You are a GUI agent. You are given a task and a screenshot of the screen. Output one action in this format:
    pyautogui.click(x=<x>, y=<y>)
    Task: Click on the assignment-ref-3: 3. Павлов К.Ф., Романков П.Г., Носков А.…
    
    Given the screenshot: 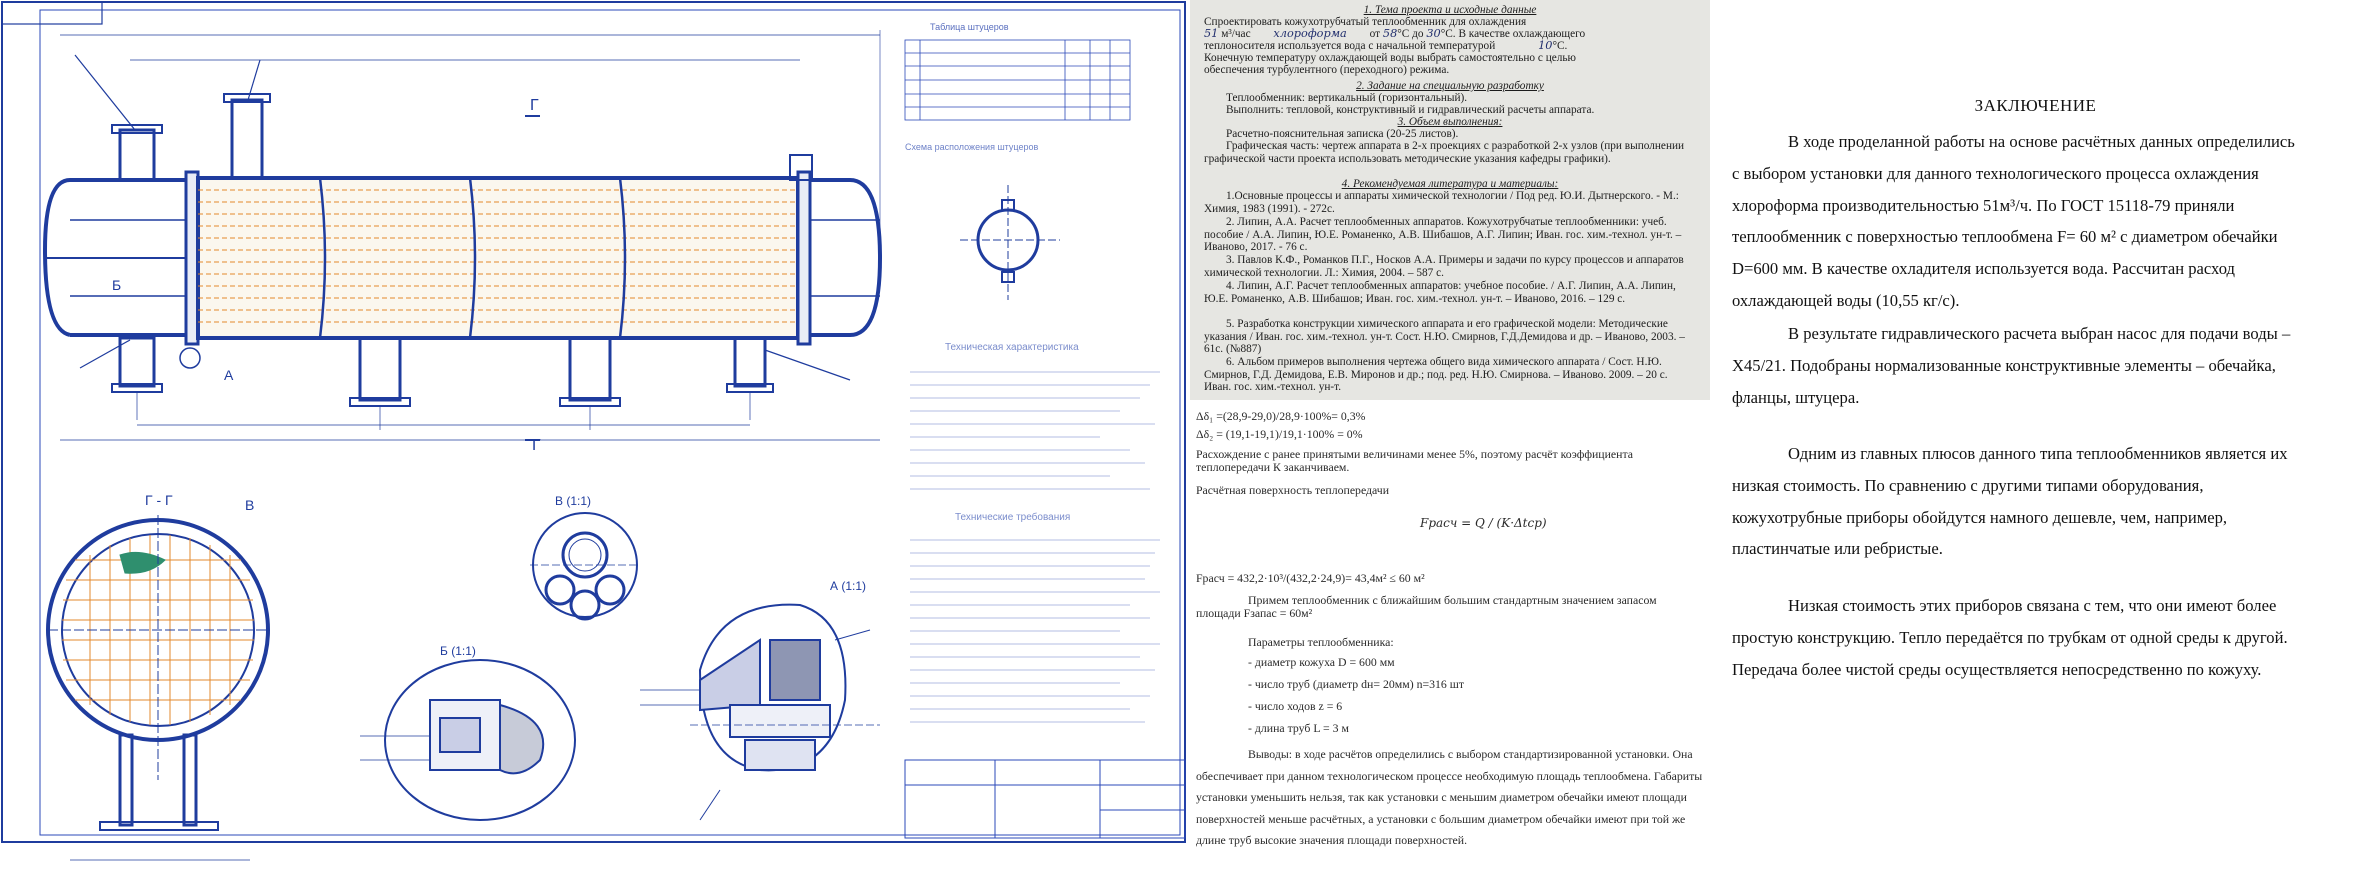 What is the action you would take?
    pyautogui.click(x=1444, y=266)
    